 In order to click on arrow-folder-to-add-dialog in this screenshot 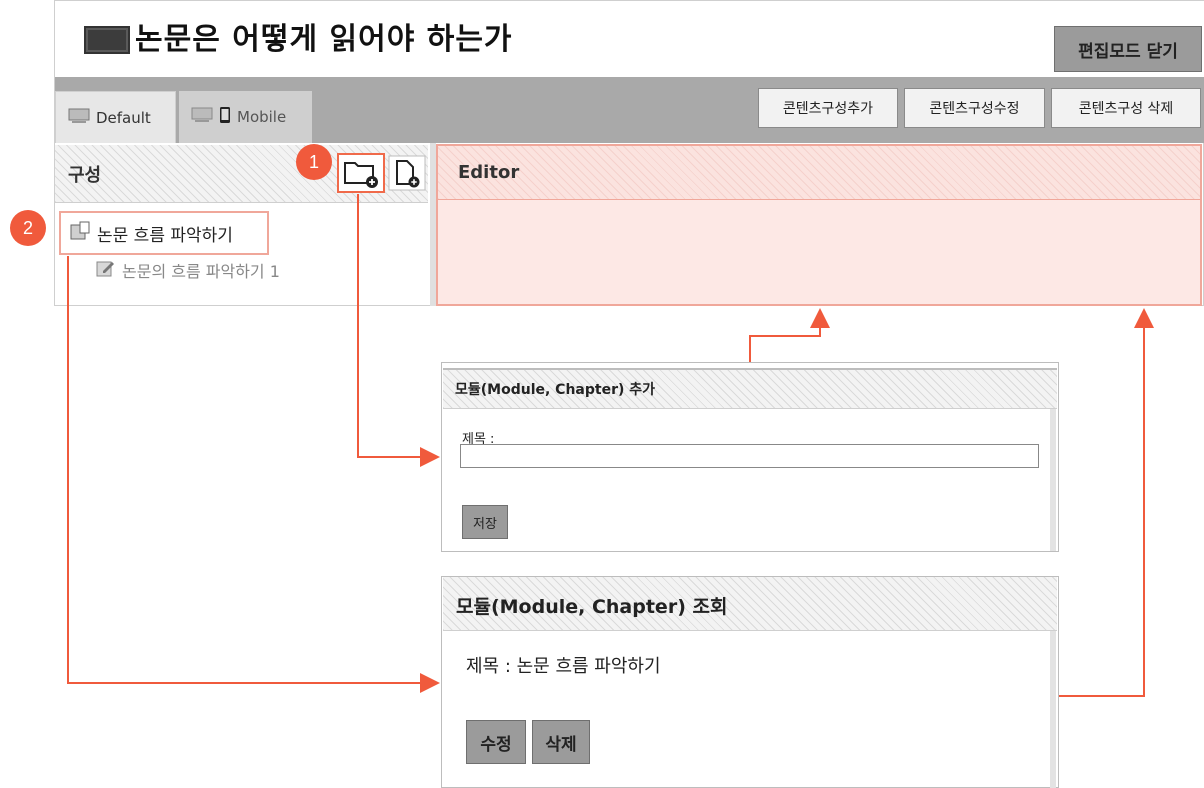, I will do `click(398, 330)`.